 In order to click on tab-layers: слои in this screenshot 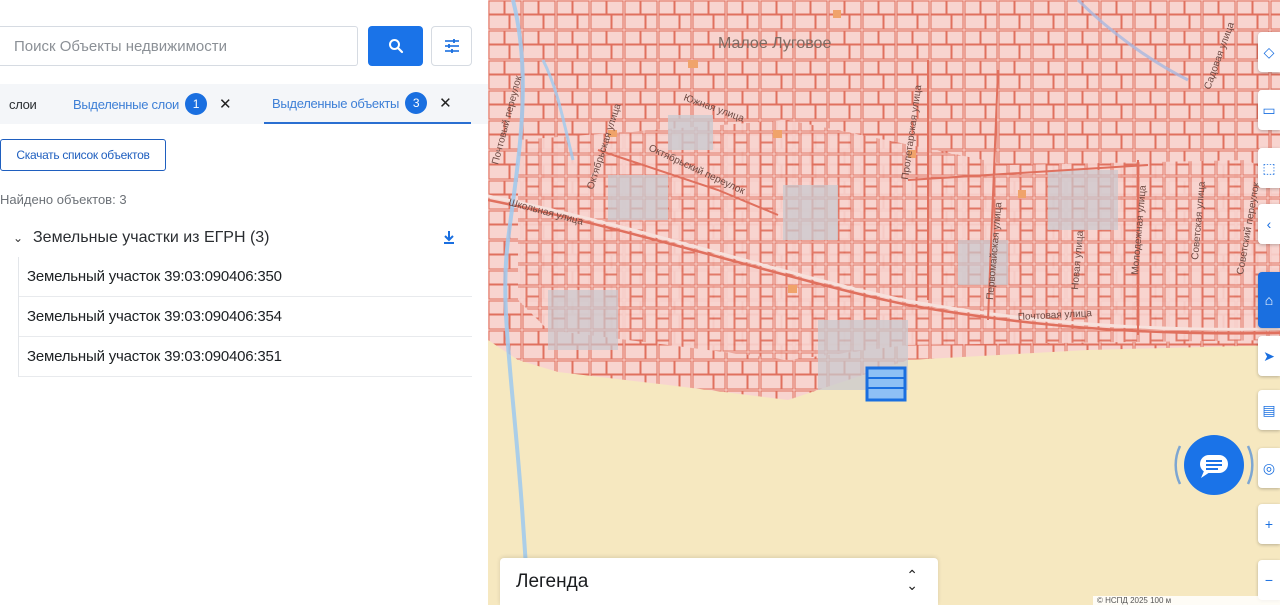, I will do `click(23, 104)`.